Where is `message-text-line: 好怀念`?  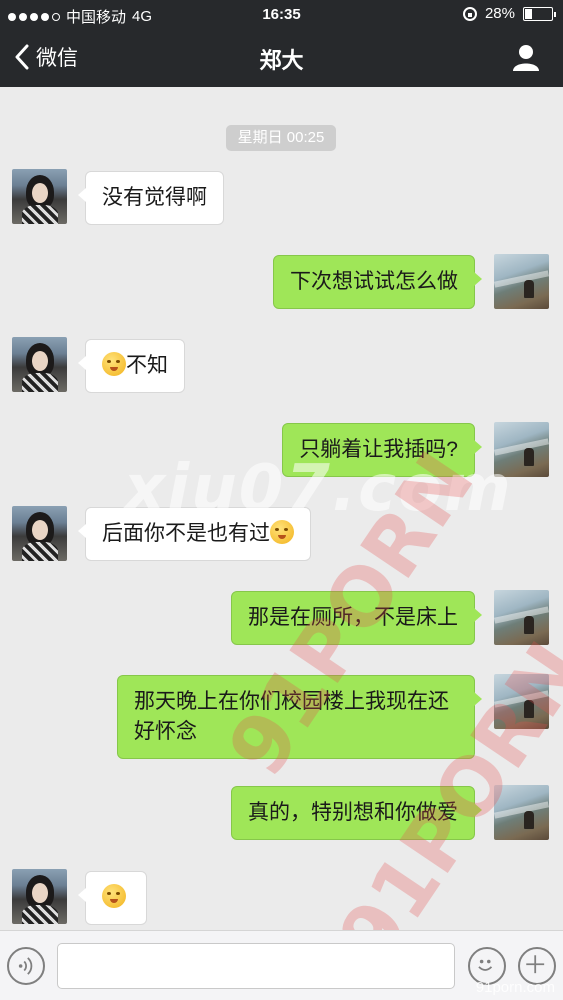
message-text-line: 好怀念 is located at coordinates (165, 731).